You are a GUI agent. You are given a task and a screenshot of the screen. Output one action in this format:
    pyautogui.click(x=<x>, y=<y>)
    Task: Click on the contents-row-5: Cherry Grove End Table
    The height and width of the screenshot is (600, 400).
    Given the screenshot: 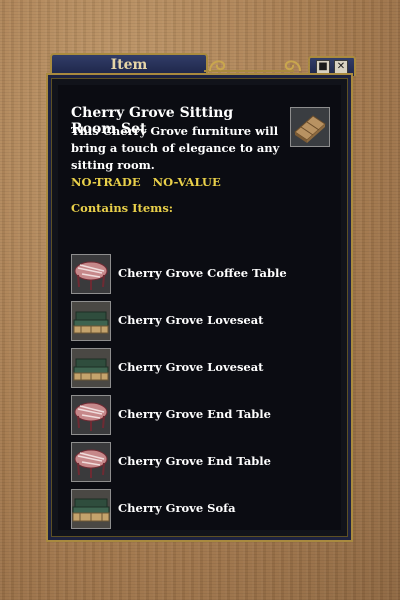 What is the action you would take?
    pyautogui.click(x=206, y=463)
    